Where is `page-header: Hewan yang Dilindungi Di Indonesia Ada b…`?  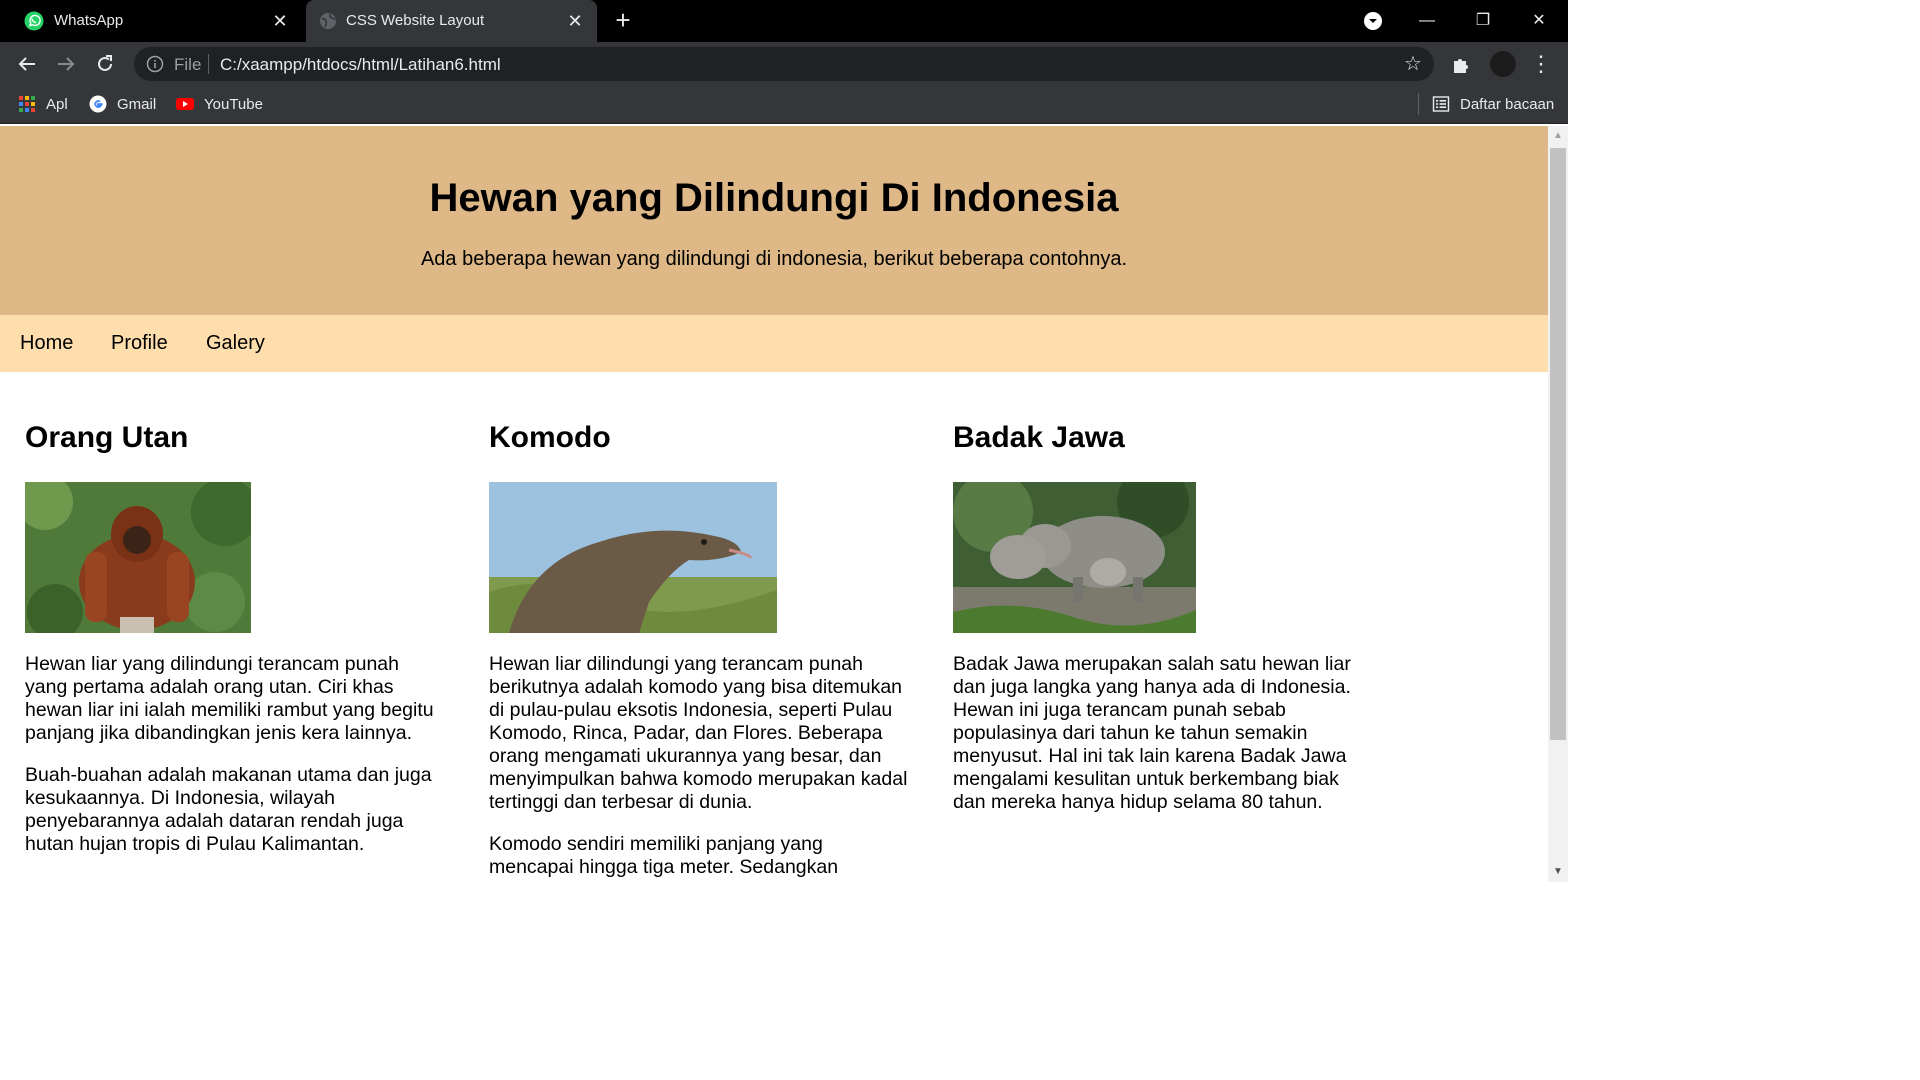 page-header: Hewan yang Dilindungi Di Indonesia Ada b… is located at coordinates (774, 220).